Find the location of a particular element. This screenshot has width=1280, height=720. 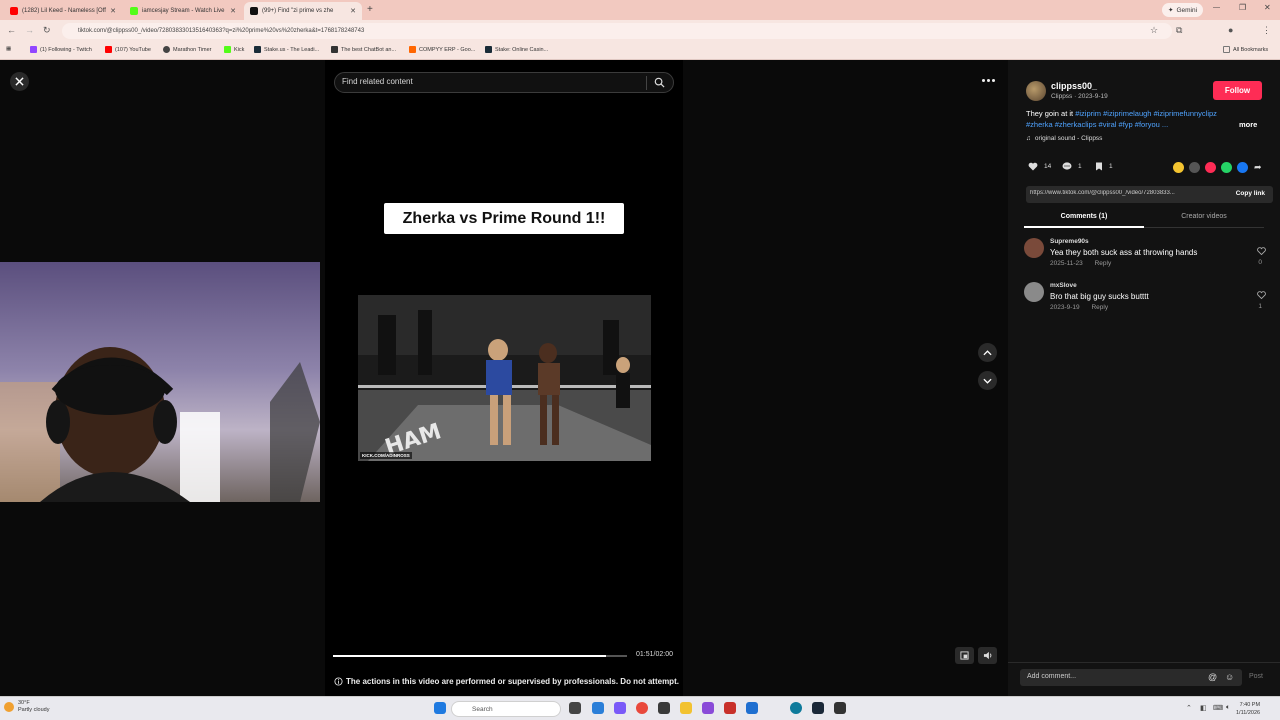

volume-button is located at coordinates (987, 655).